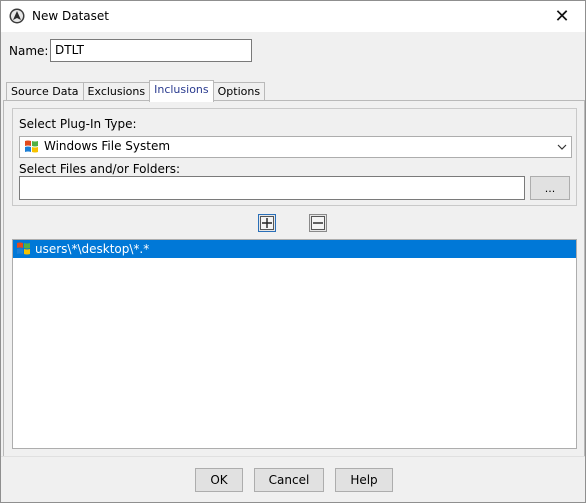  What do you see at coordinates (107, 146) in the screenshot?
I see `plugin-type-value: Windows File System` at bounding box center [107, 146].